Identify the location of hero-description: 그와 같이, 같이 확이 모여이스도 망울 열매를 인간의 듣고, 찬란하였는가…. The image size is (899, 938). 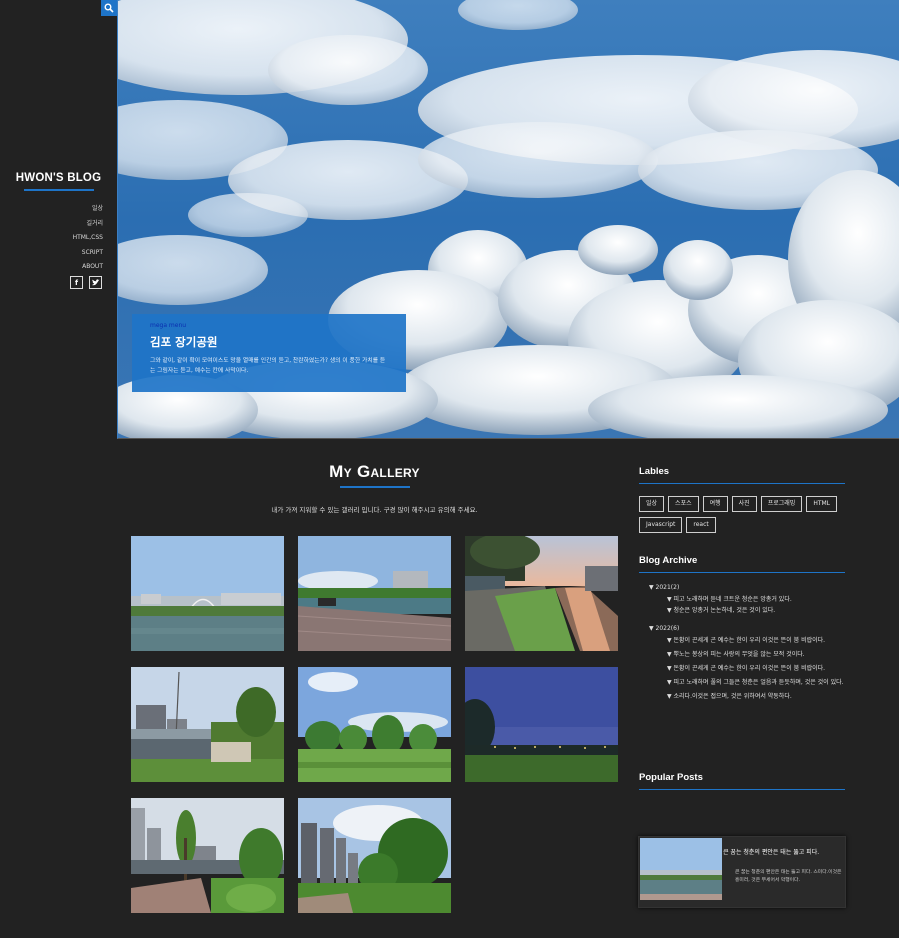
(268, 366).